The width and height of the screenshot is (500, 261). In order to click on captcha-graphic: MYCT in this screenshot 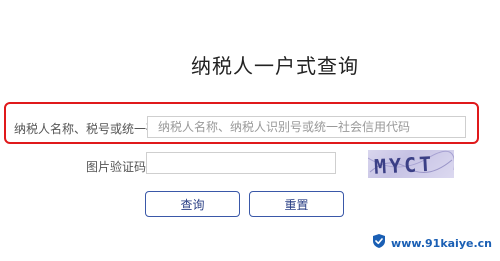, I will do `click(411, 164)`.